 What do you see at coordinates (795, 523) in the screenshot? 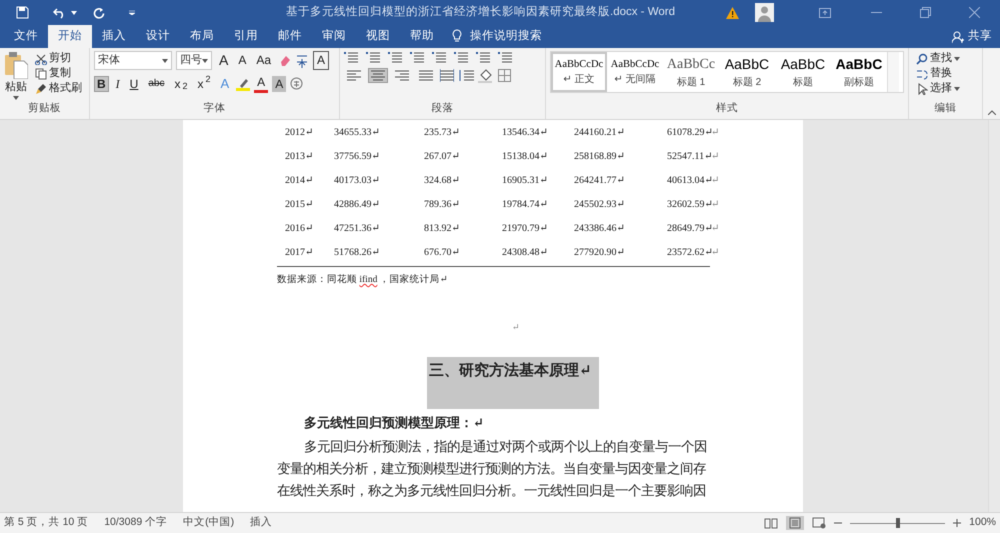
I see `print-layout-icon` at bounding box center [795, 523].